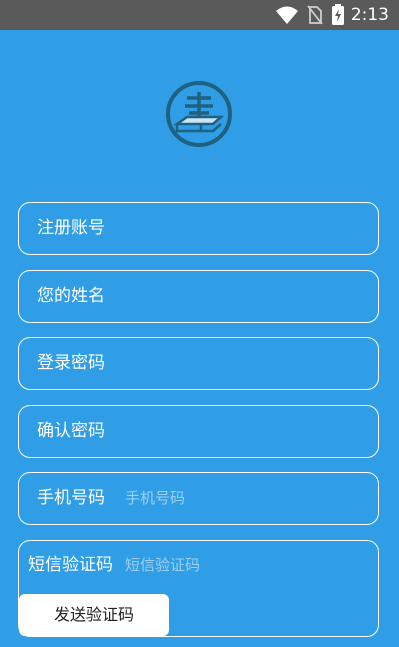 This screenshot has width=399, height=647. I want to click on phone-placeholder: 手机号码, so click(155, 498).